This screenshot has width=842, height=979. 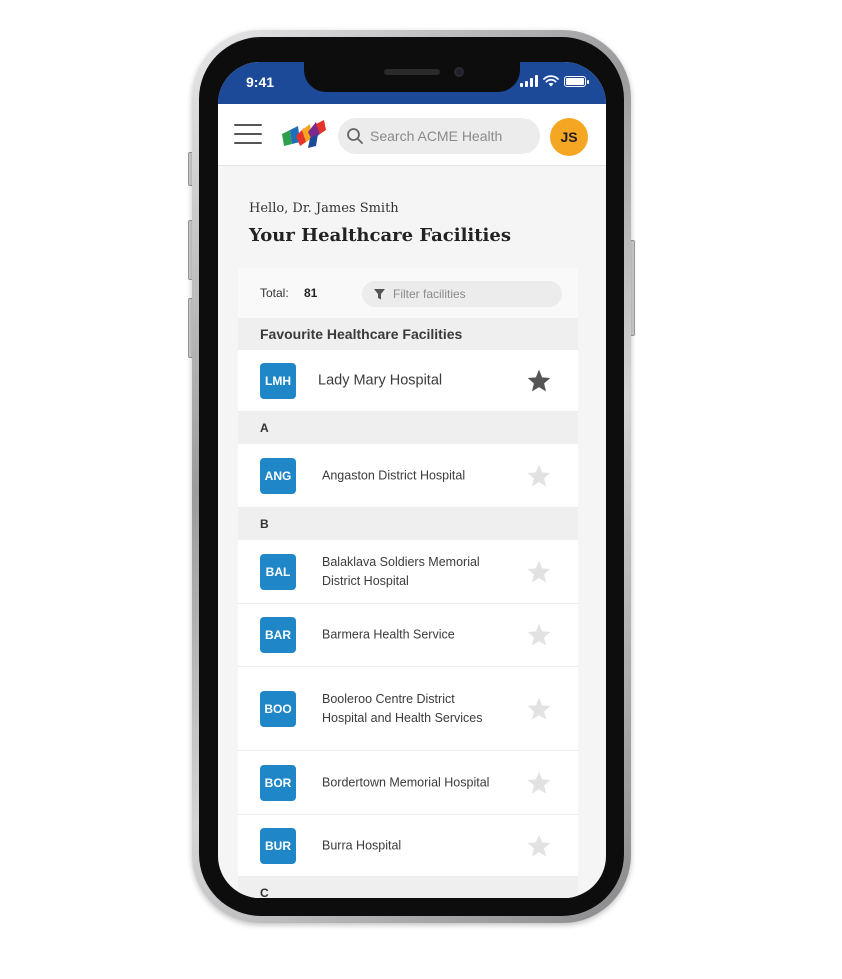 What do you see at coordinates (311, 293) in the screenshot?
I see `total-count: 81` at bounding box center [311, 293].